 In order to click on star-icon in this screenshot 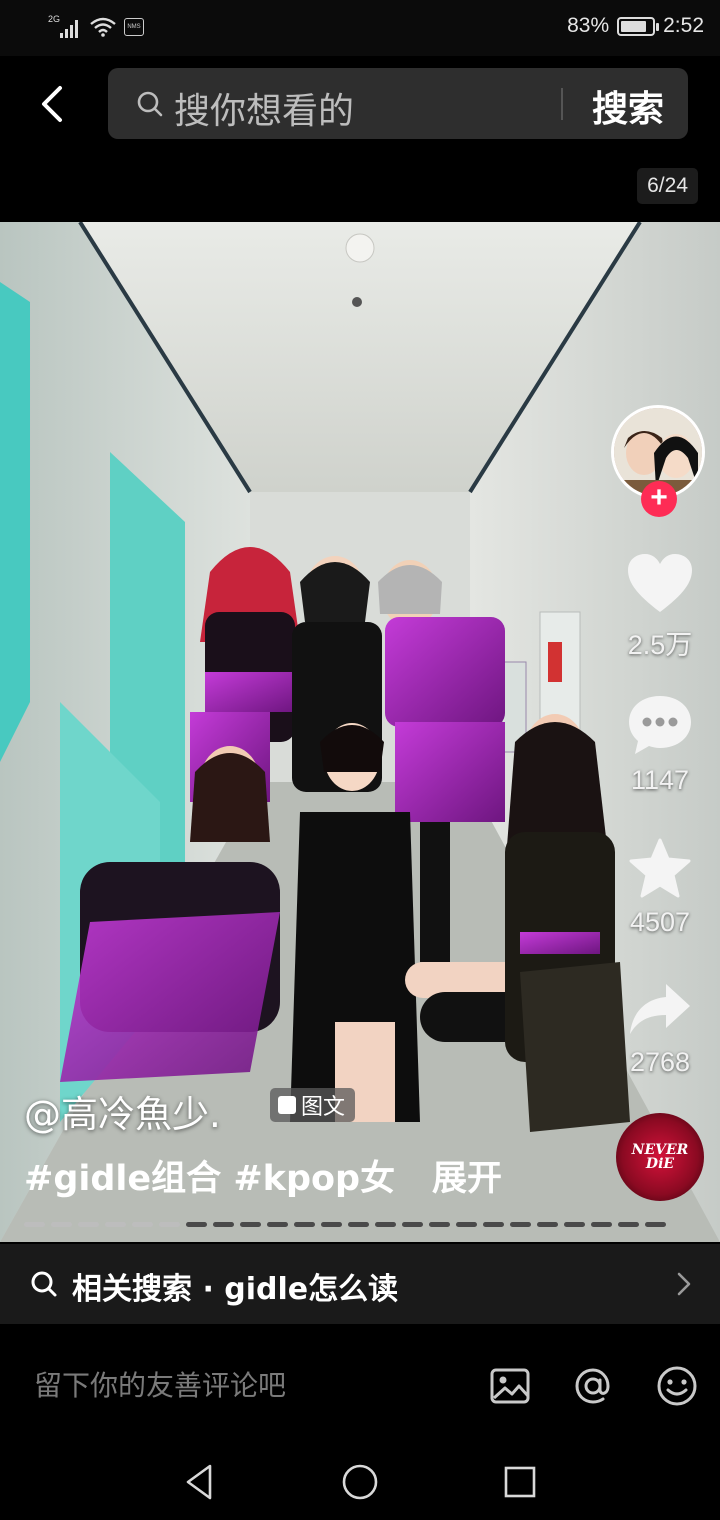, I will do `click(660, 868)`.